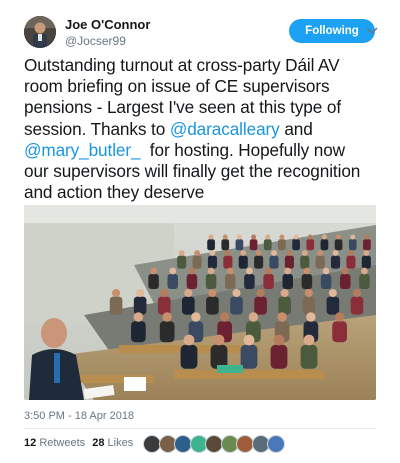 The height and width of the screenshot is (463, 400). What do you see at coordinates (225, 129) in the screenshot?
I see `mention-link: @daracalleary` at bounding box center [225, 129].